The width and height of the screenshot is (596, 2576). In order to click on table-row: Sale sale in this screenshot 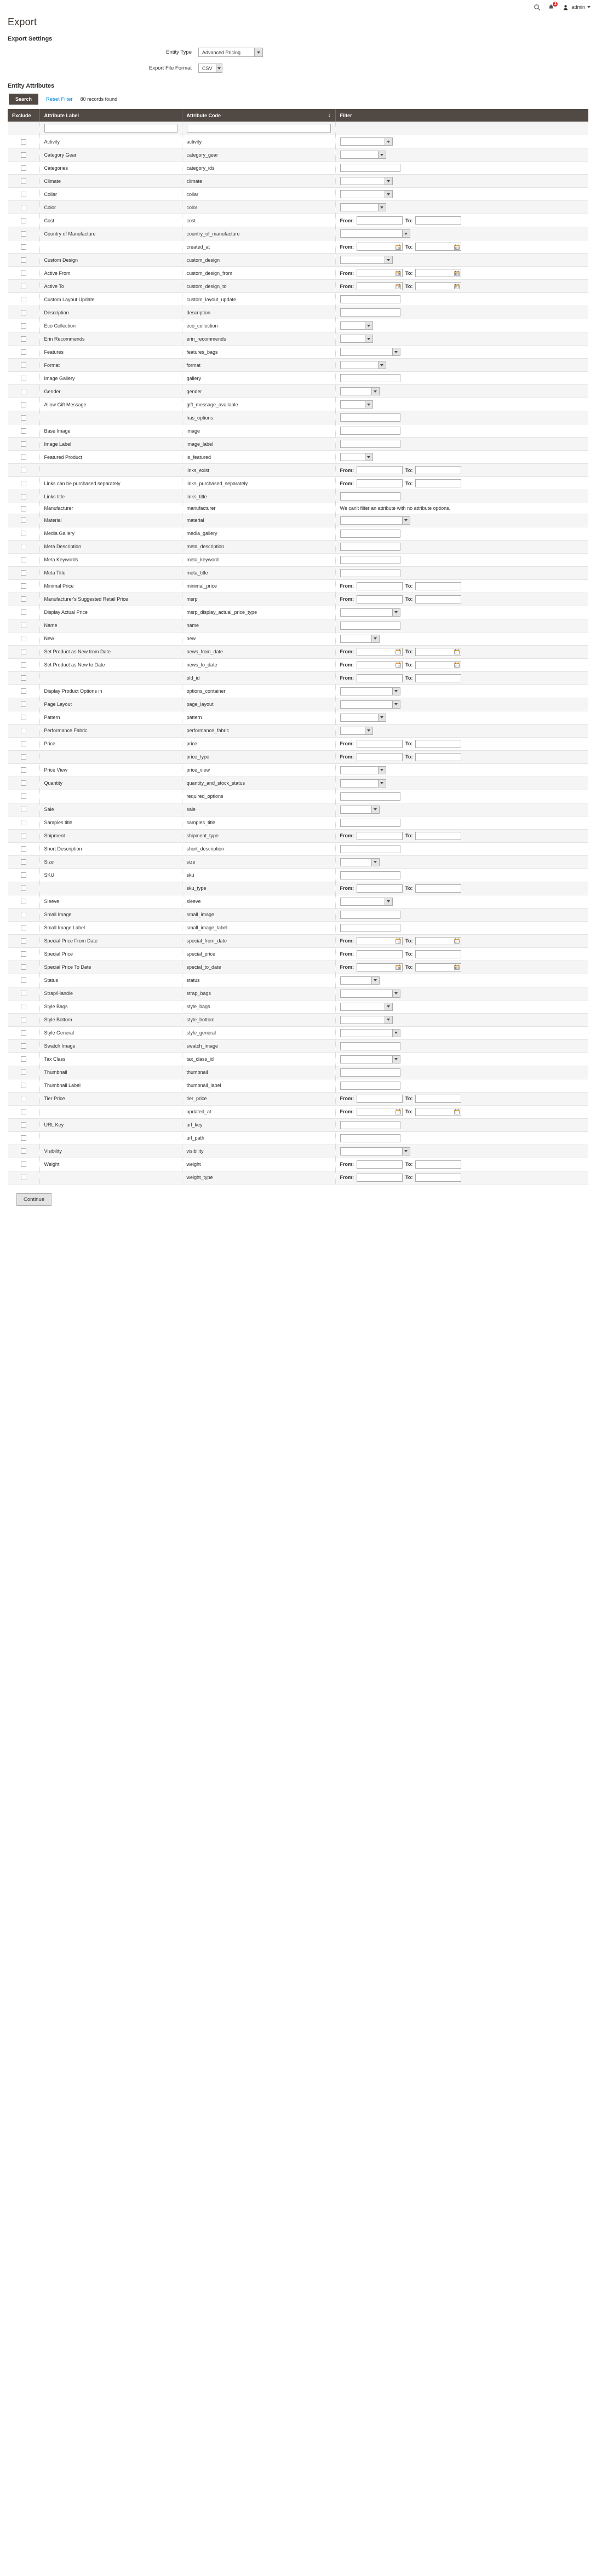, I will do `click(298, 810)`.